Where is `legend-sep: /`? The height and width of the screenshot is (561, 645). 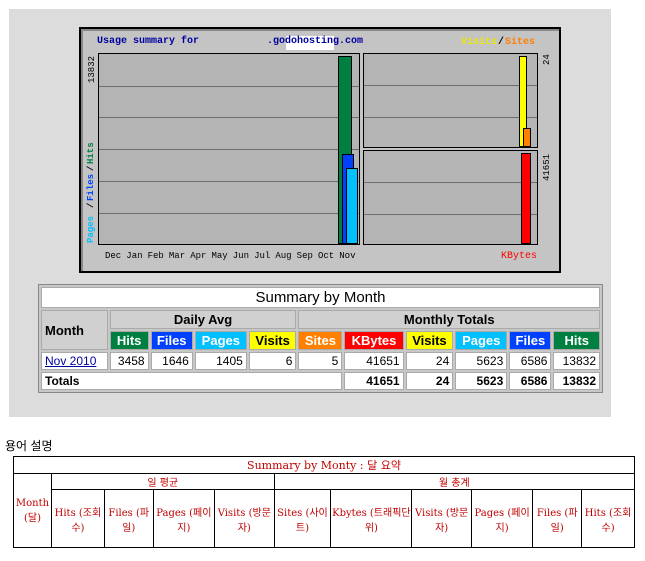 legend-sep: / is located at coordinates (501, 42).